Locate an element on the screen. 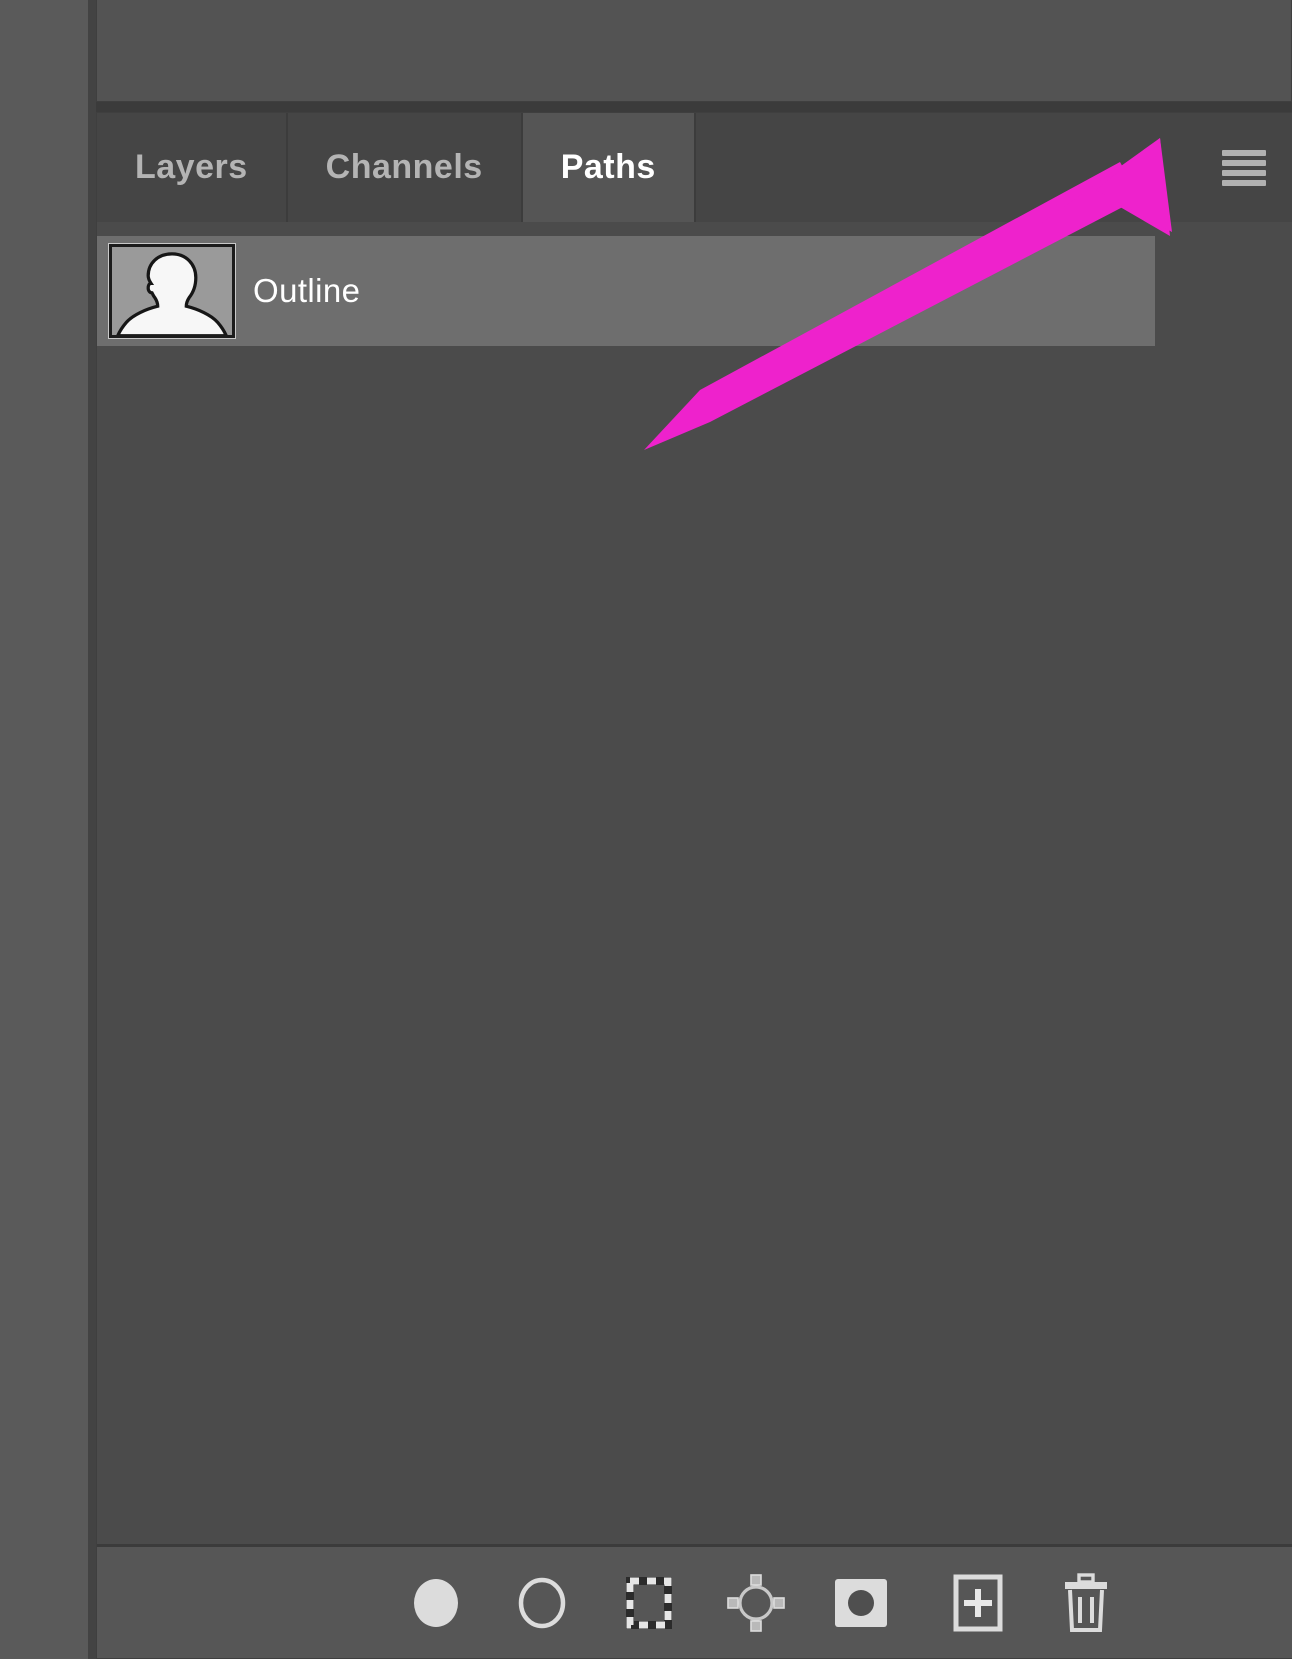  load-path-as-selection-button is located at coordinates (649, 1603).